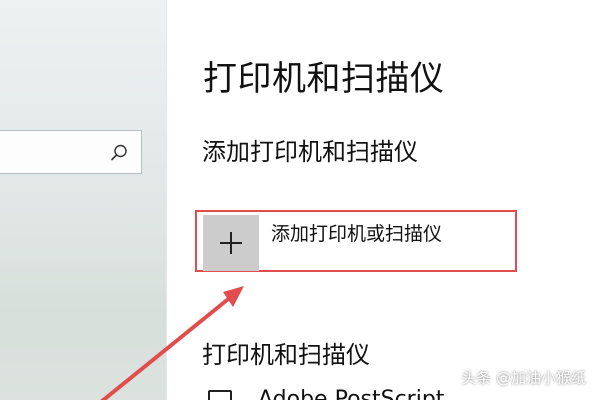  What do you see at coordinates (220, 395) in the screenshot?
I see `printer-icon` at bounding box center [220, 395].